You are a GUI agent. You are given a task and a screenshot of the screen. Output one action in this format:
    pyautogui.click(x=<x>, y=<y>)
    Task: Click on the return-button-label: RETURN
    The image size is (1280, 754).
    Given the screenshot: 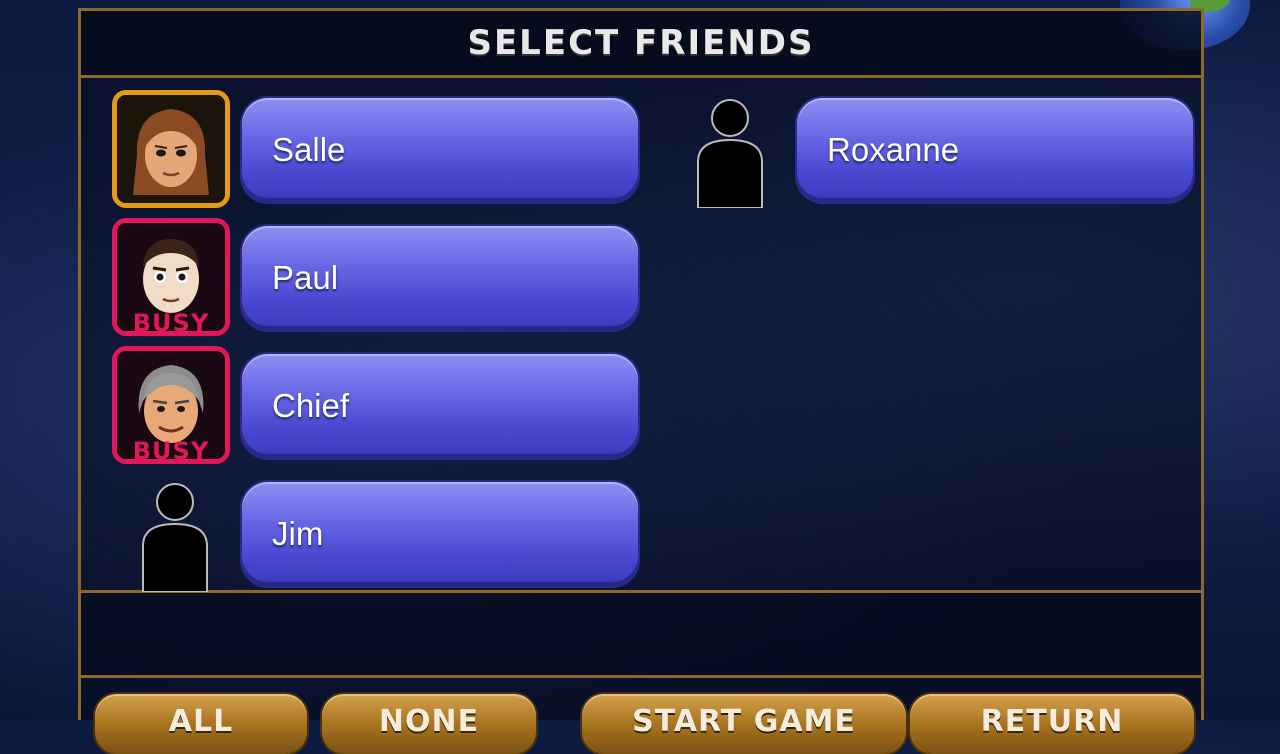 What is the action you would take?
    pyautogui.click(x=1052, y=721)
    